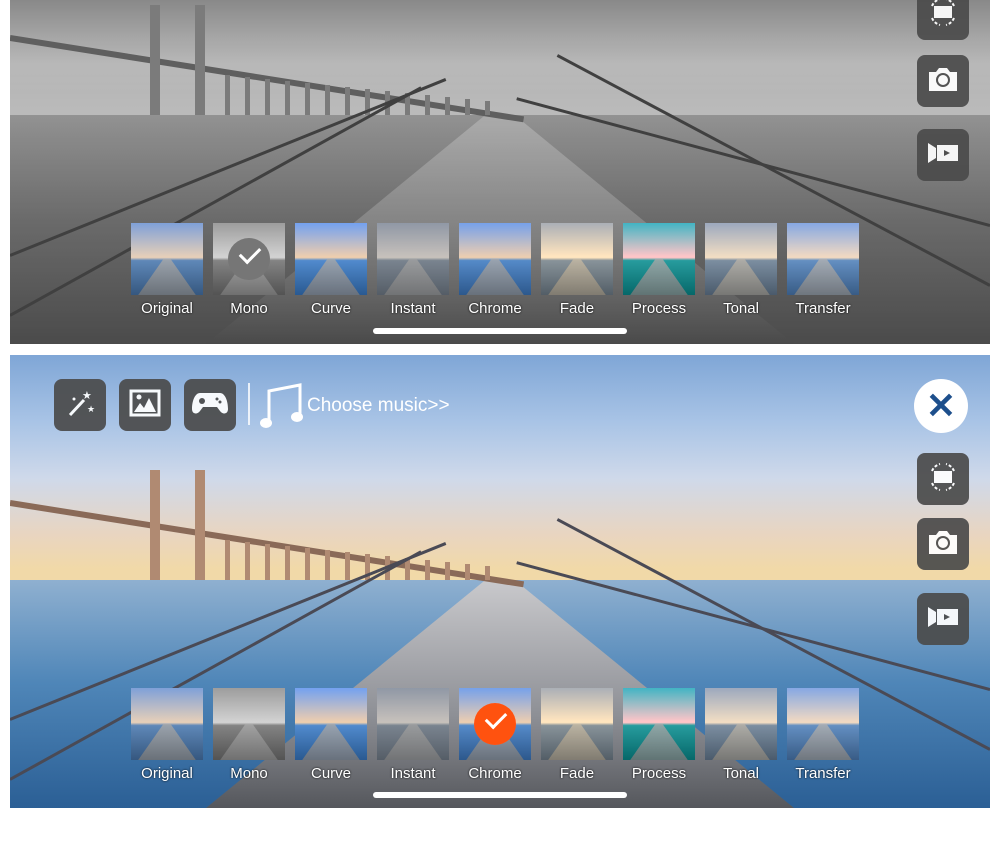  I want to click on close-icon: ✕, so click(941, 405).